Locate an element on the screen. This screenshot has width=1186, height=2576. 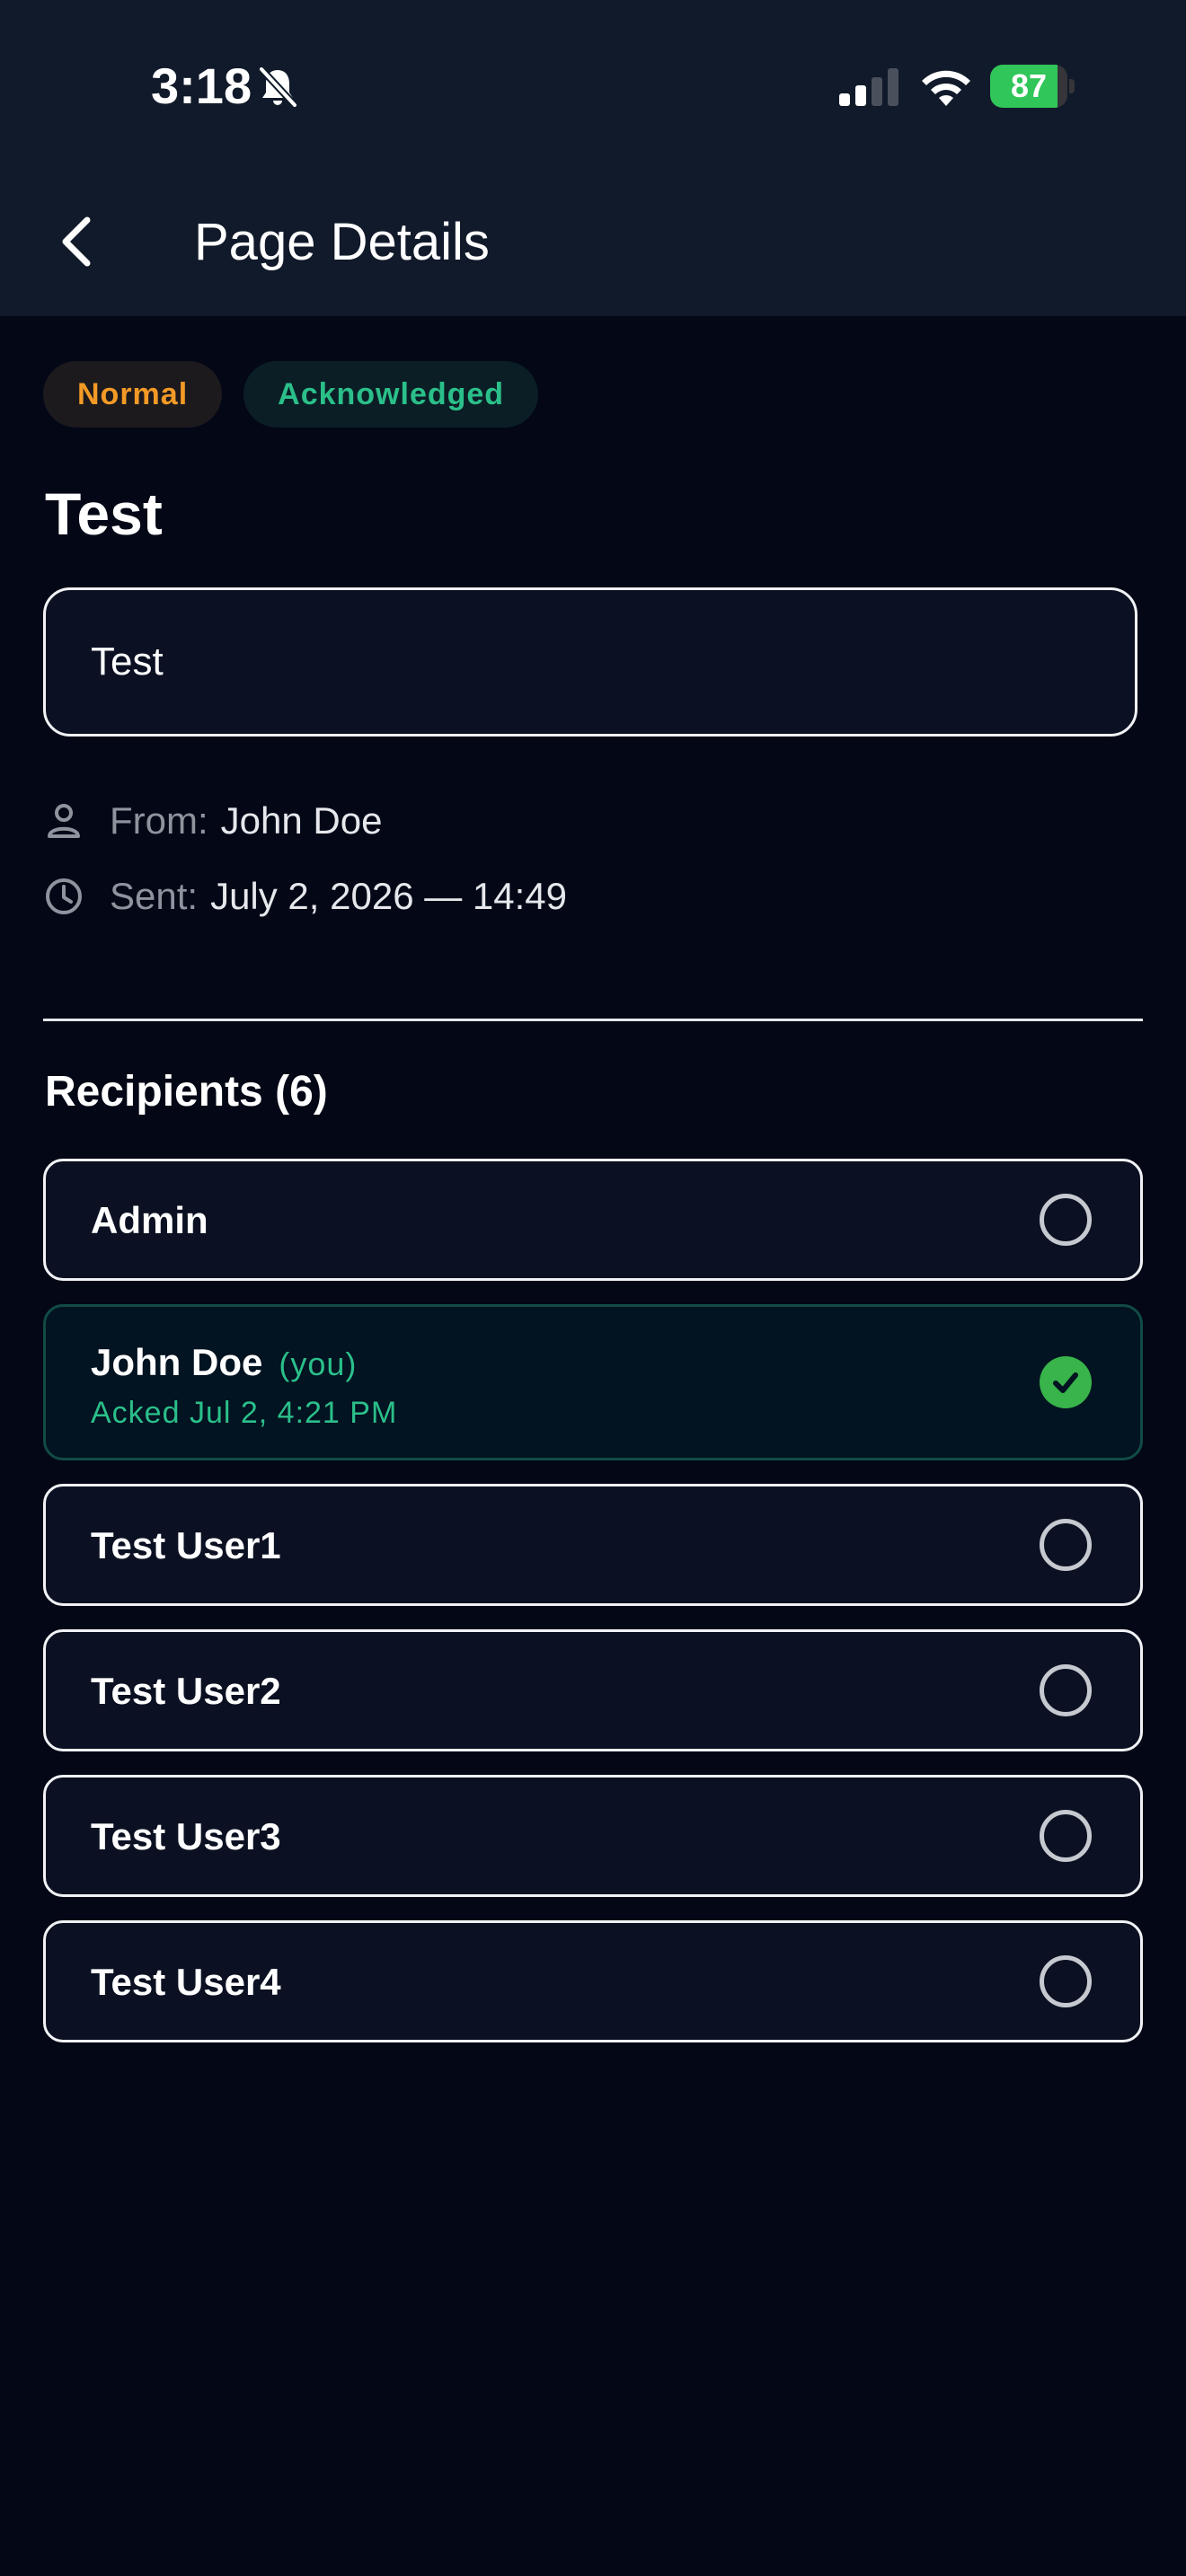
badge-row: Normal Acknowledged is located at coordinates (291, 394).